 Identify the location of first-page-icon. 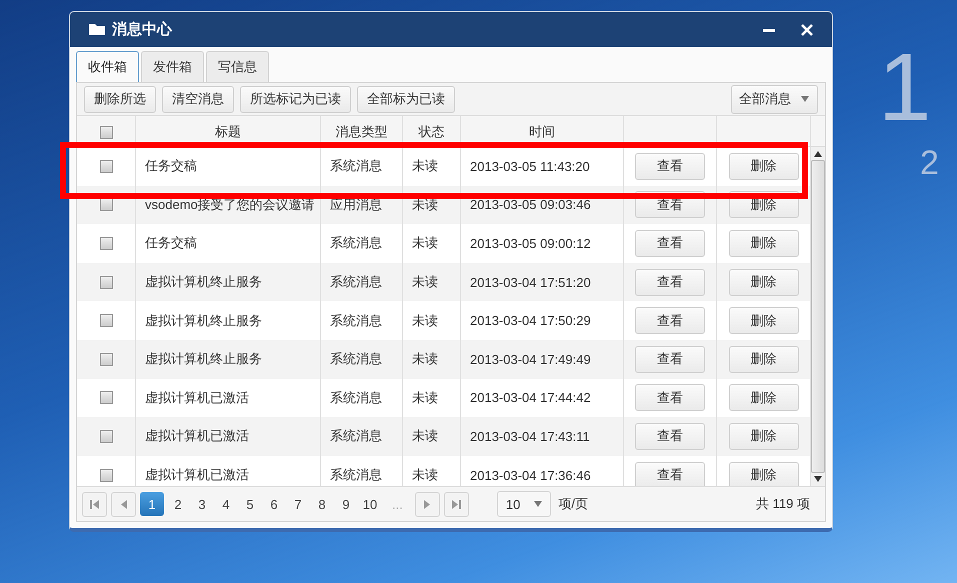
(94, 504).